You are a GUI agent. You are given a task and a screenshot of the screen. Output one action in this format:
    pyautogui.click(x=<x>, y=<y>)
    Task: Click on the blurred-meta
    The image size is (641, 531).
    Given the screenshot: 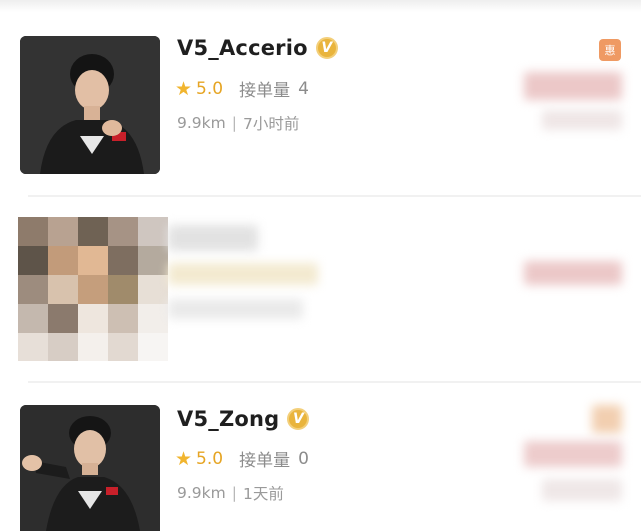 What is the action you would take?
    pyautogui.click(x=235, y=309)
    